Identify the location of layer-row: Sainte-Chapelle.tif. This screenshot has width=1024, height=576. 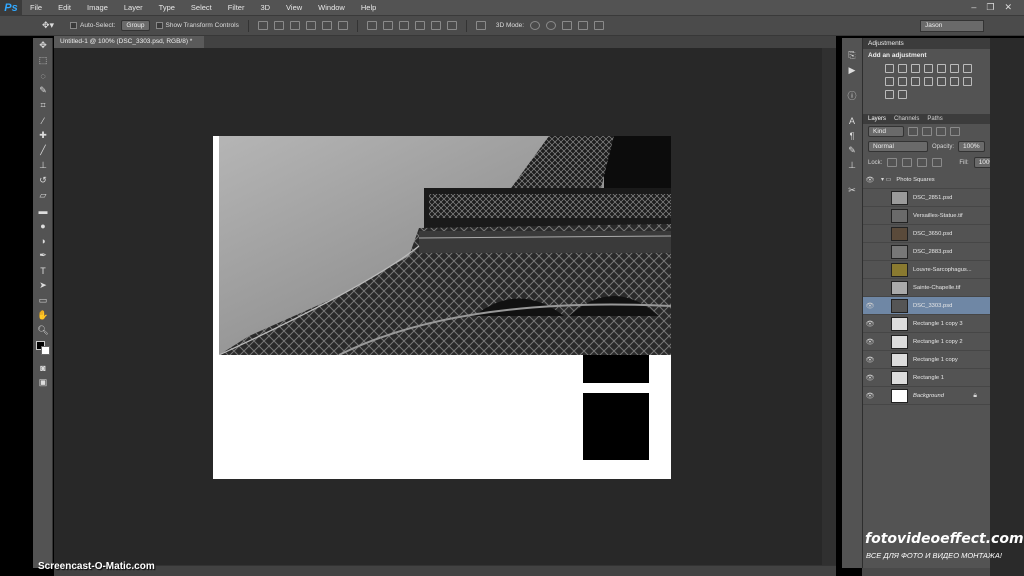
(927, 288).